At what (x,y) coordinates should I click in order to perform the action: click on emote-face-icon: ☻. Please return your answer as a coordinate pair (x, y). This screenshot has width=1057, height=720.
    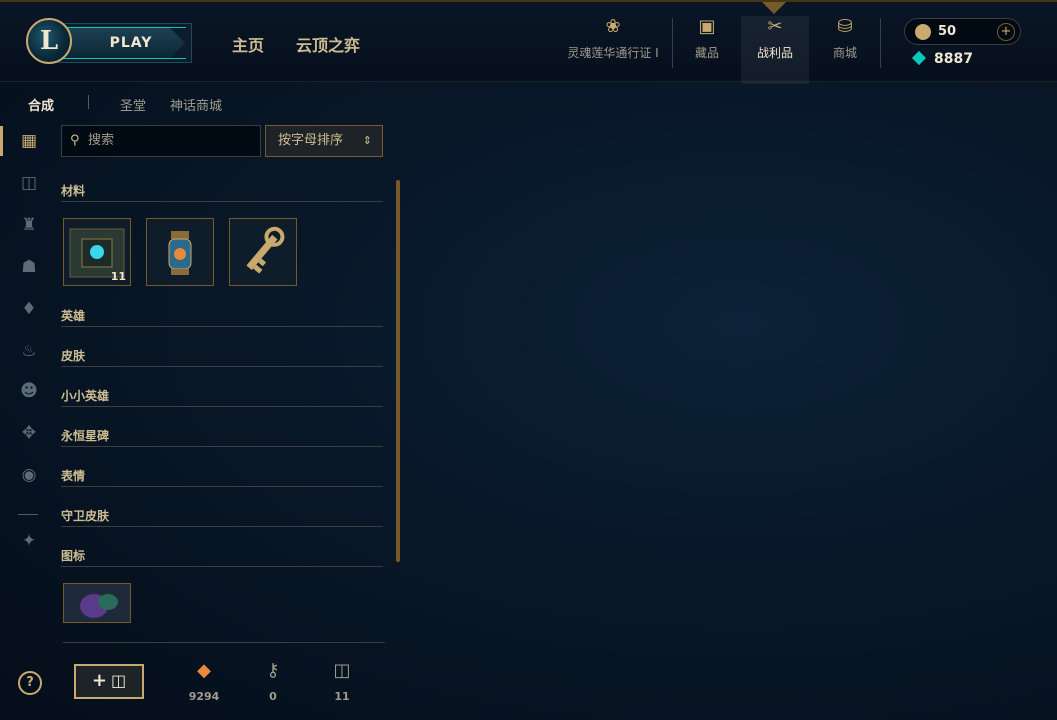
    Looking at the image, I should click on (29, 391).